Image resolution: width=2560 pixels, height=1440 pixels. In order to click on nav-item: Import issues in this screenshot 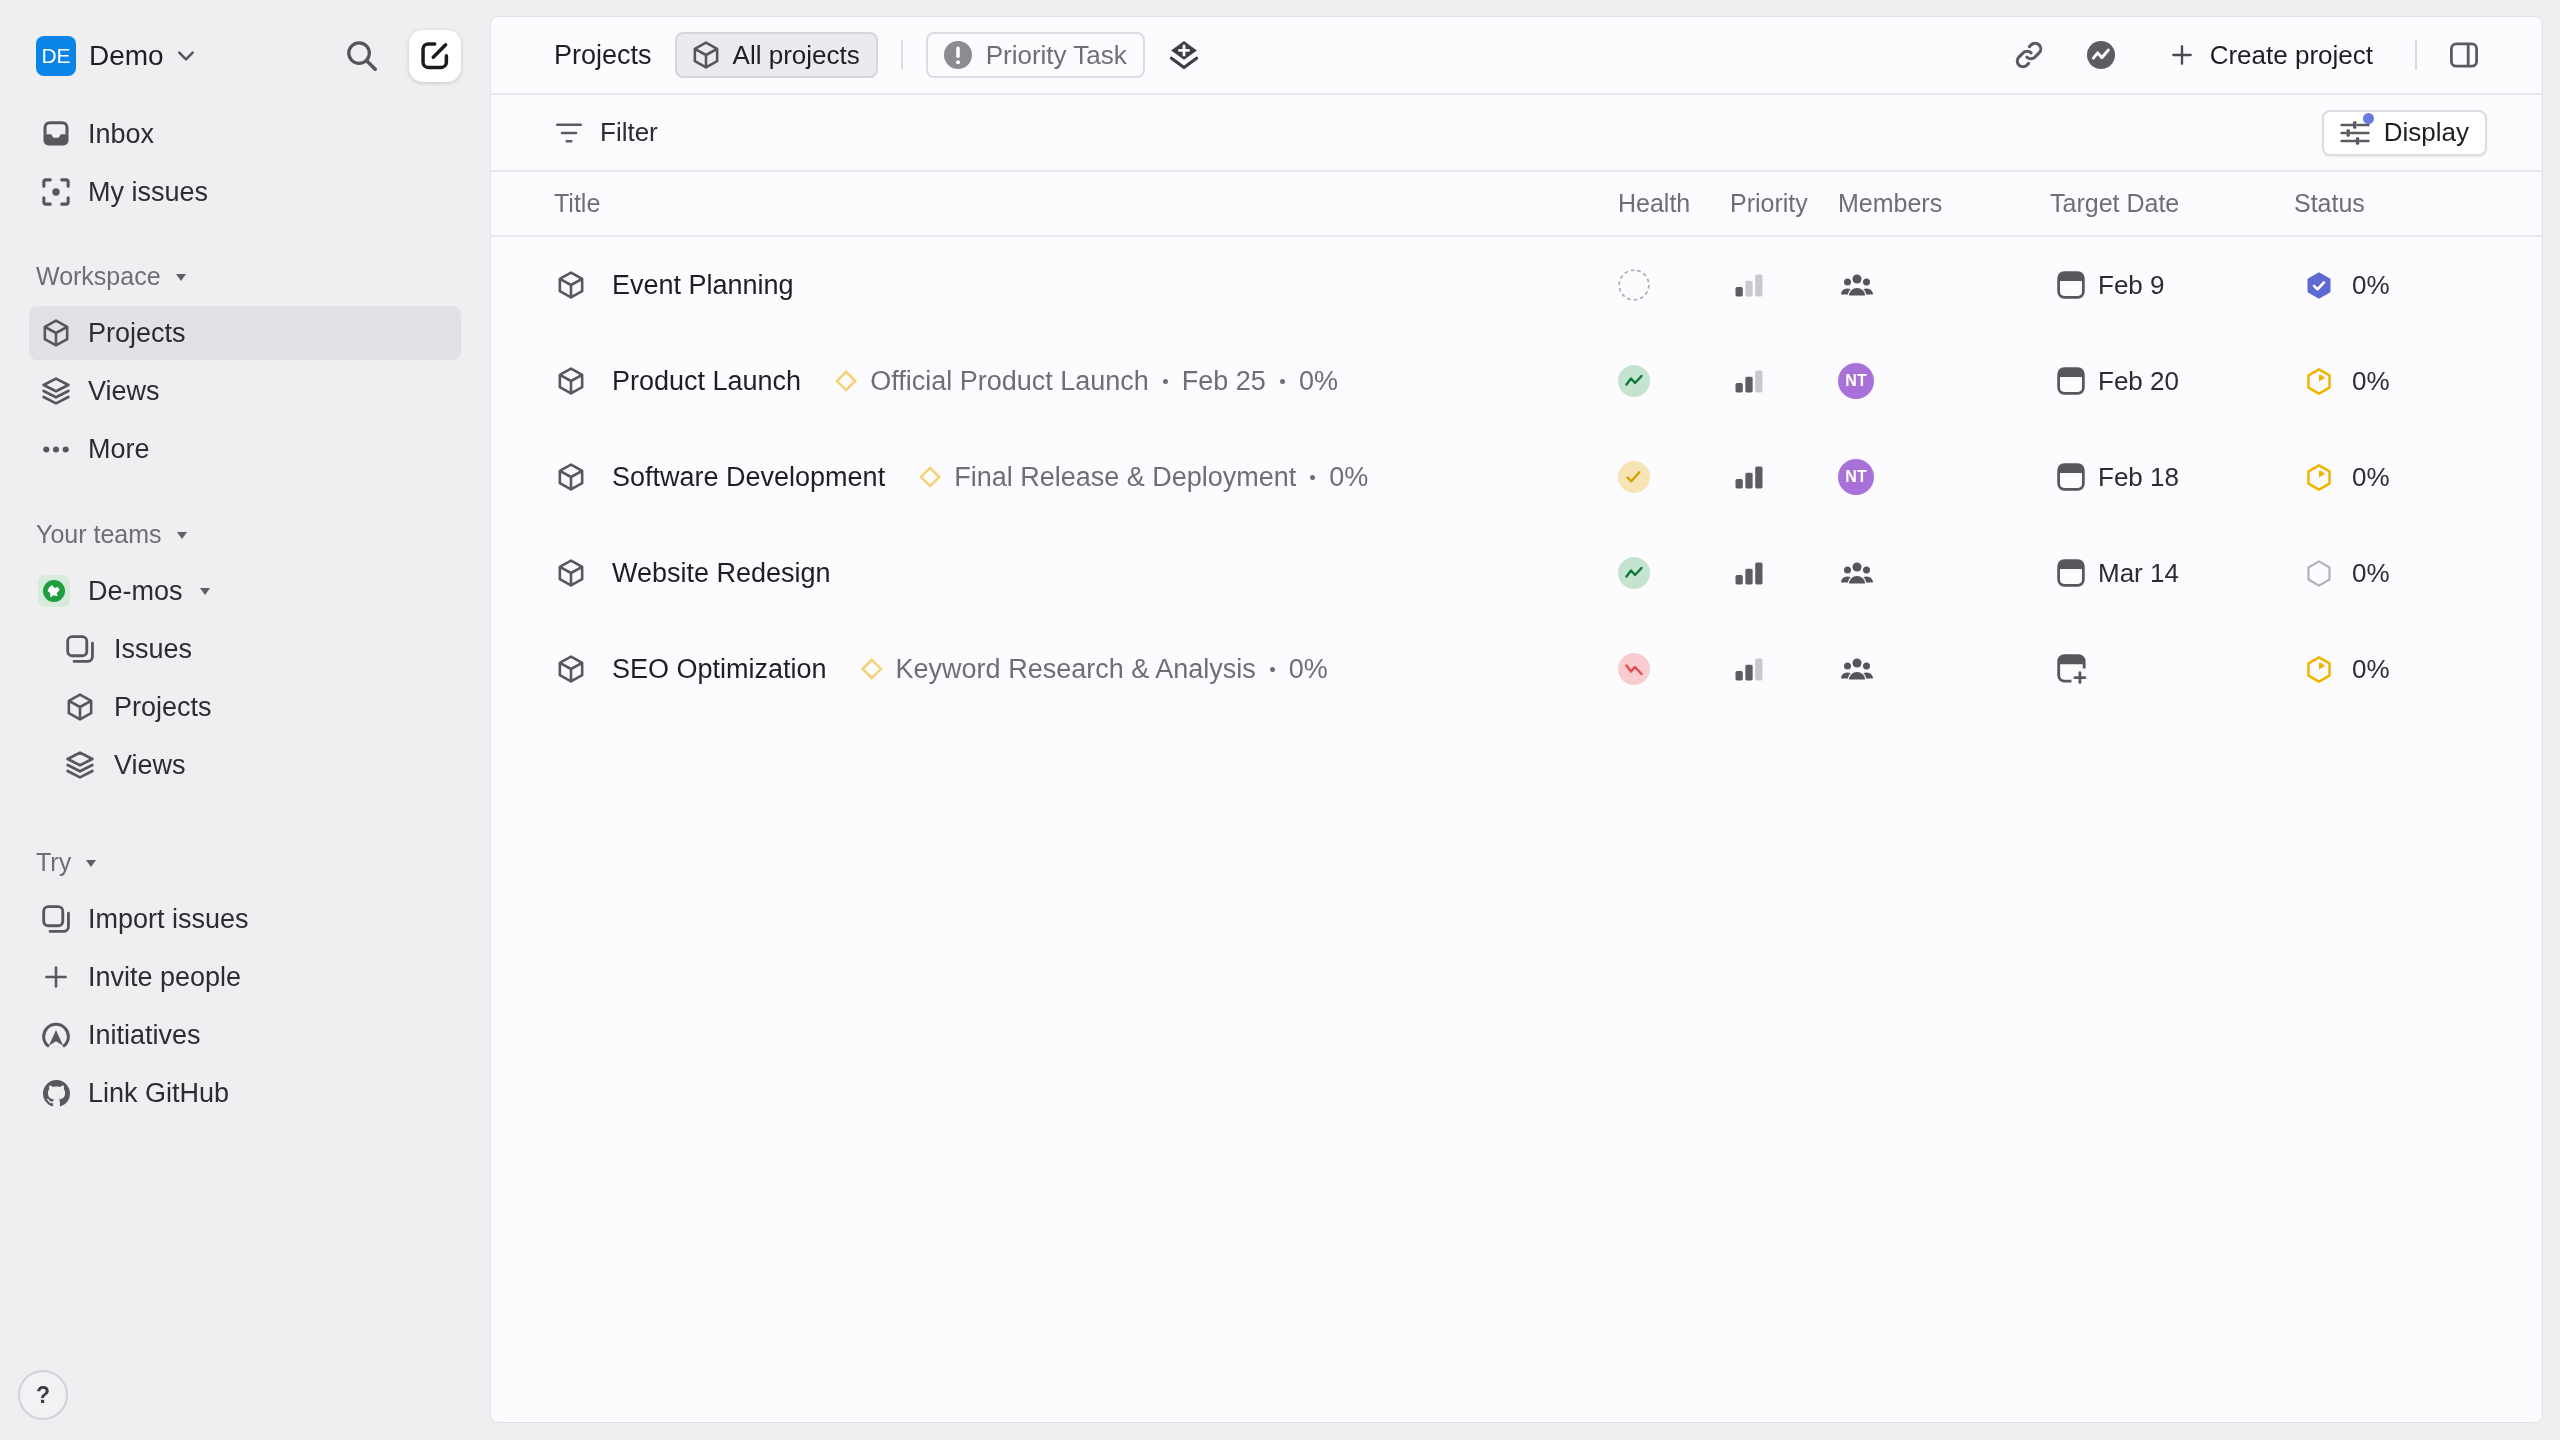, I will do `click(245, 919)`.